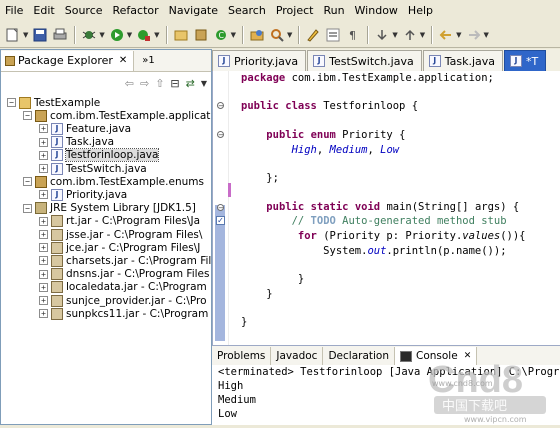  What do you see at coordinates (486, 35) in the screenshot?
I see `forward-dropdown-icon: ▼` at bounding box center [486, 35].